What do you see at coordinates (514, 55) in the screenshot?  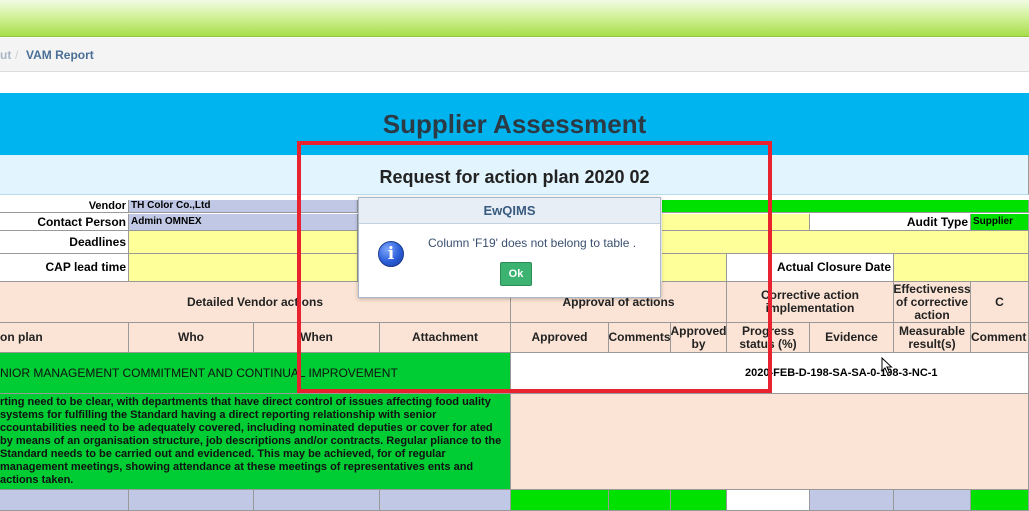 I see `breadcrumb: ut / VAM Report` at bounding box center [514, 55].